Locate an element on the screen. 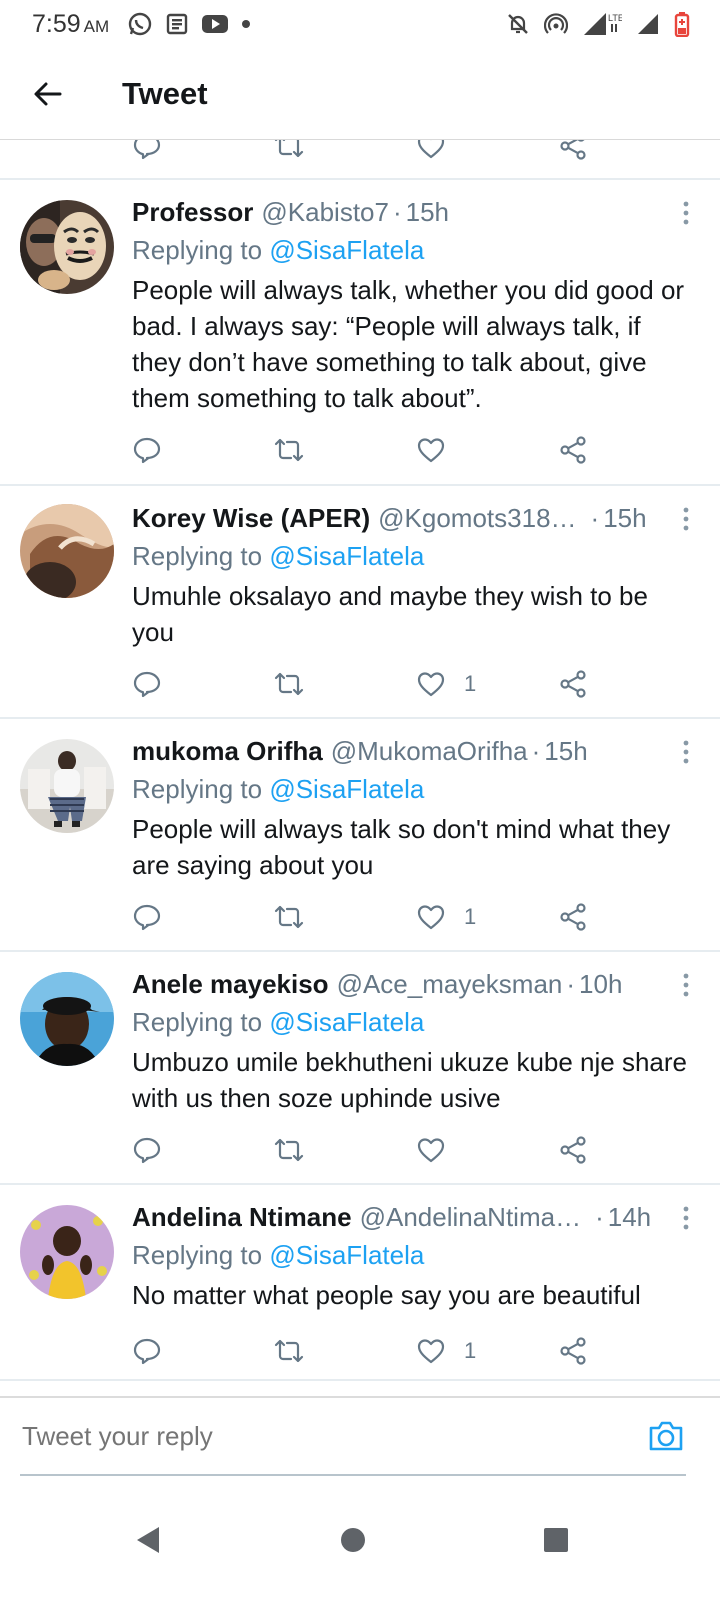 This screenshot has height=1600, width=720. news-icon is located at coordinates (177, 24).